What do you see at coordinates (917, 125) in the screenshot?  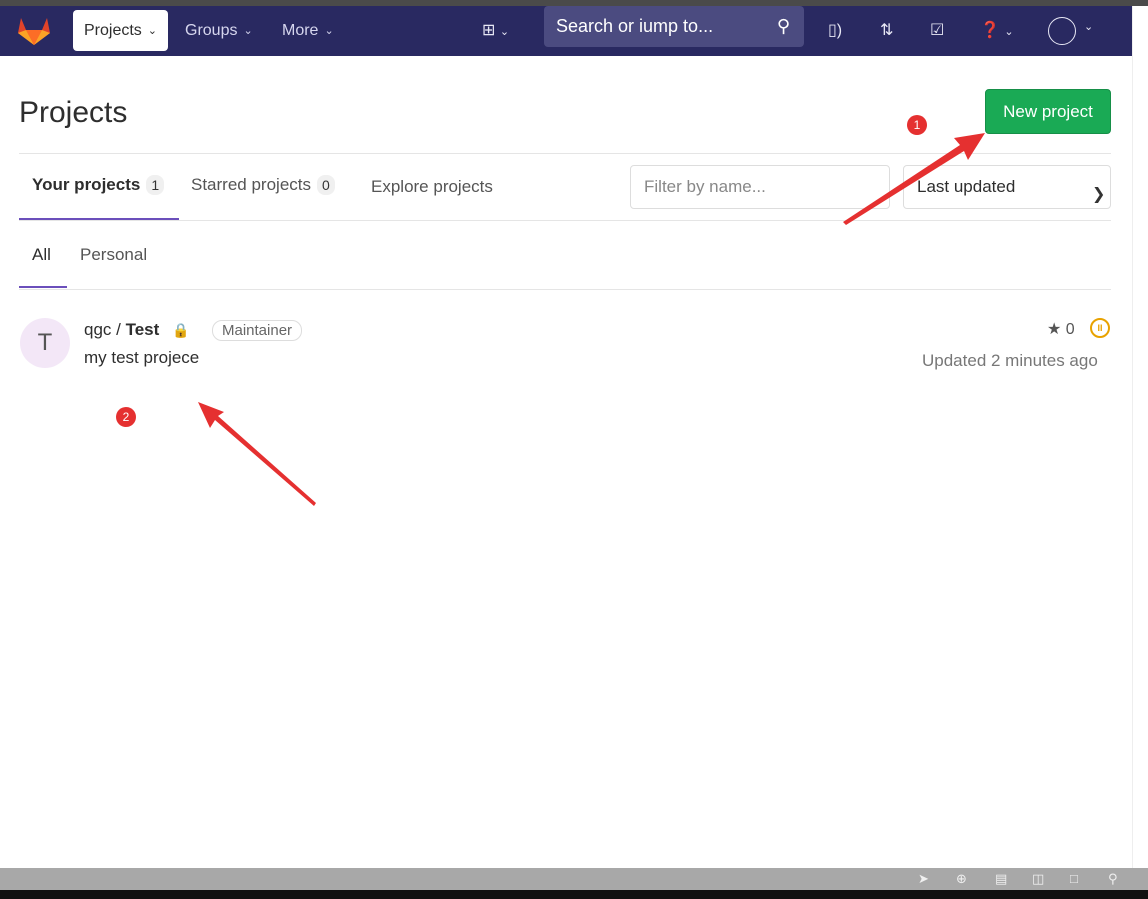 I see `annotation-marker-1: 1` at bounding box center [917, 125].